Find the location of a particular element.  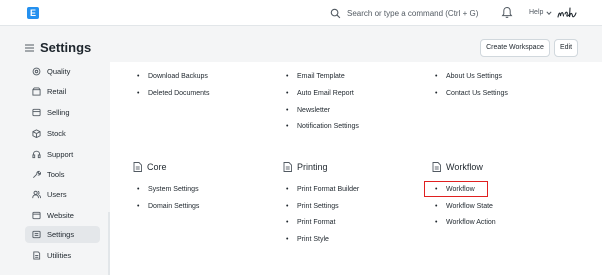

sidebar-item-label: Utilities is located at coordinates (59, 255).